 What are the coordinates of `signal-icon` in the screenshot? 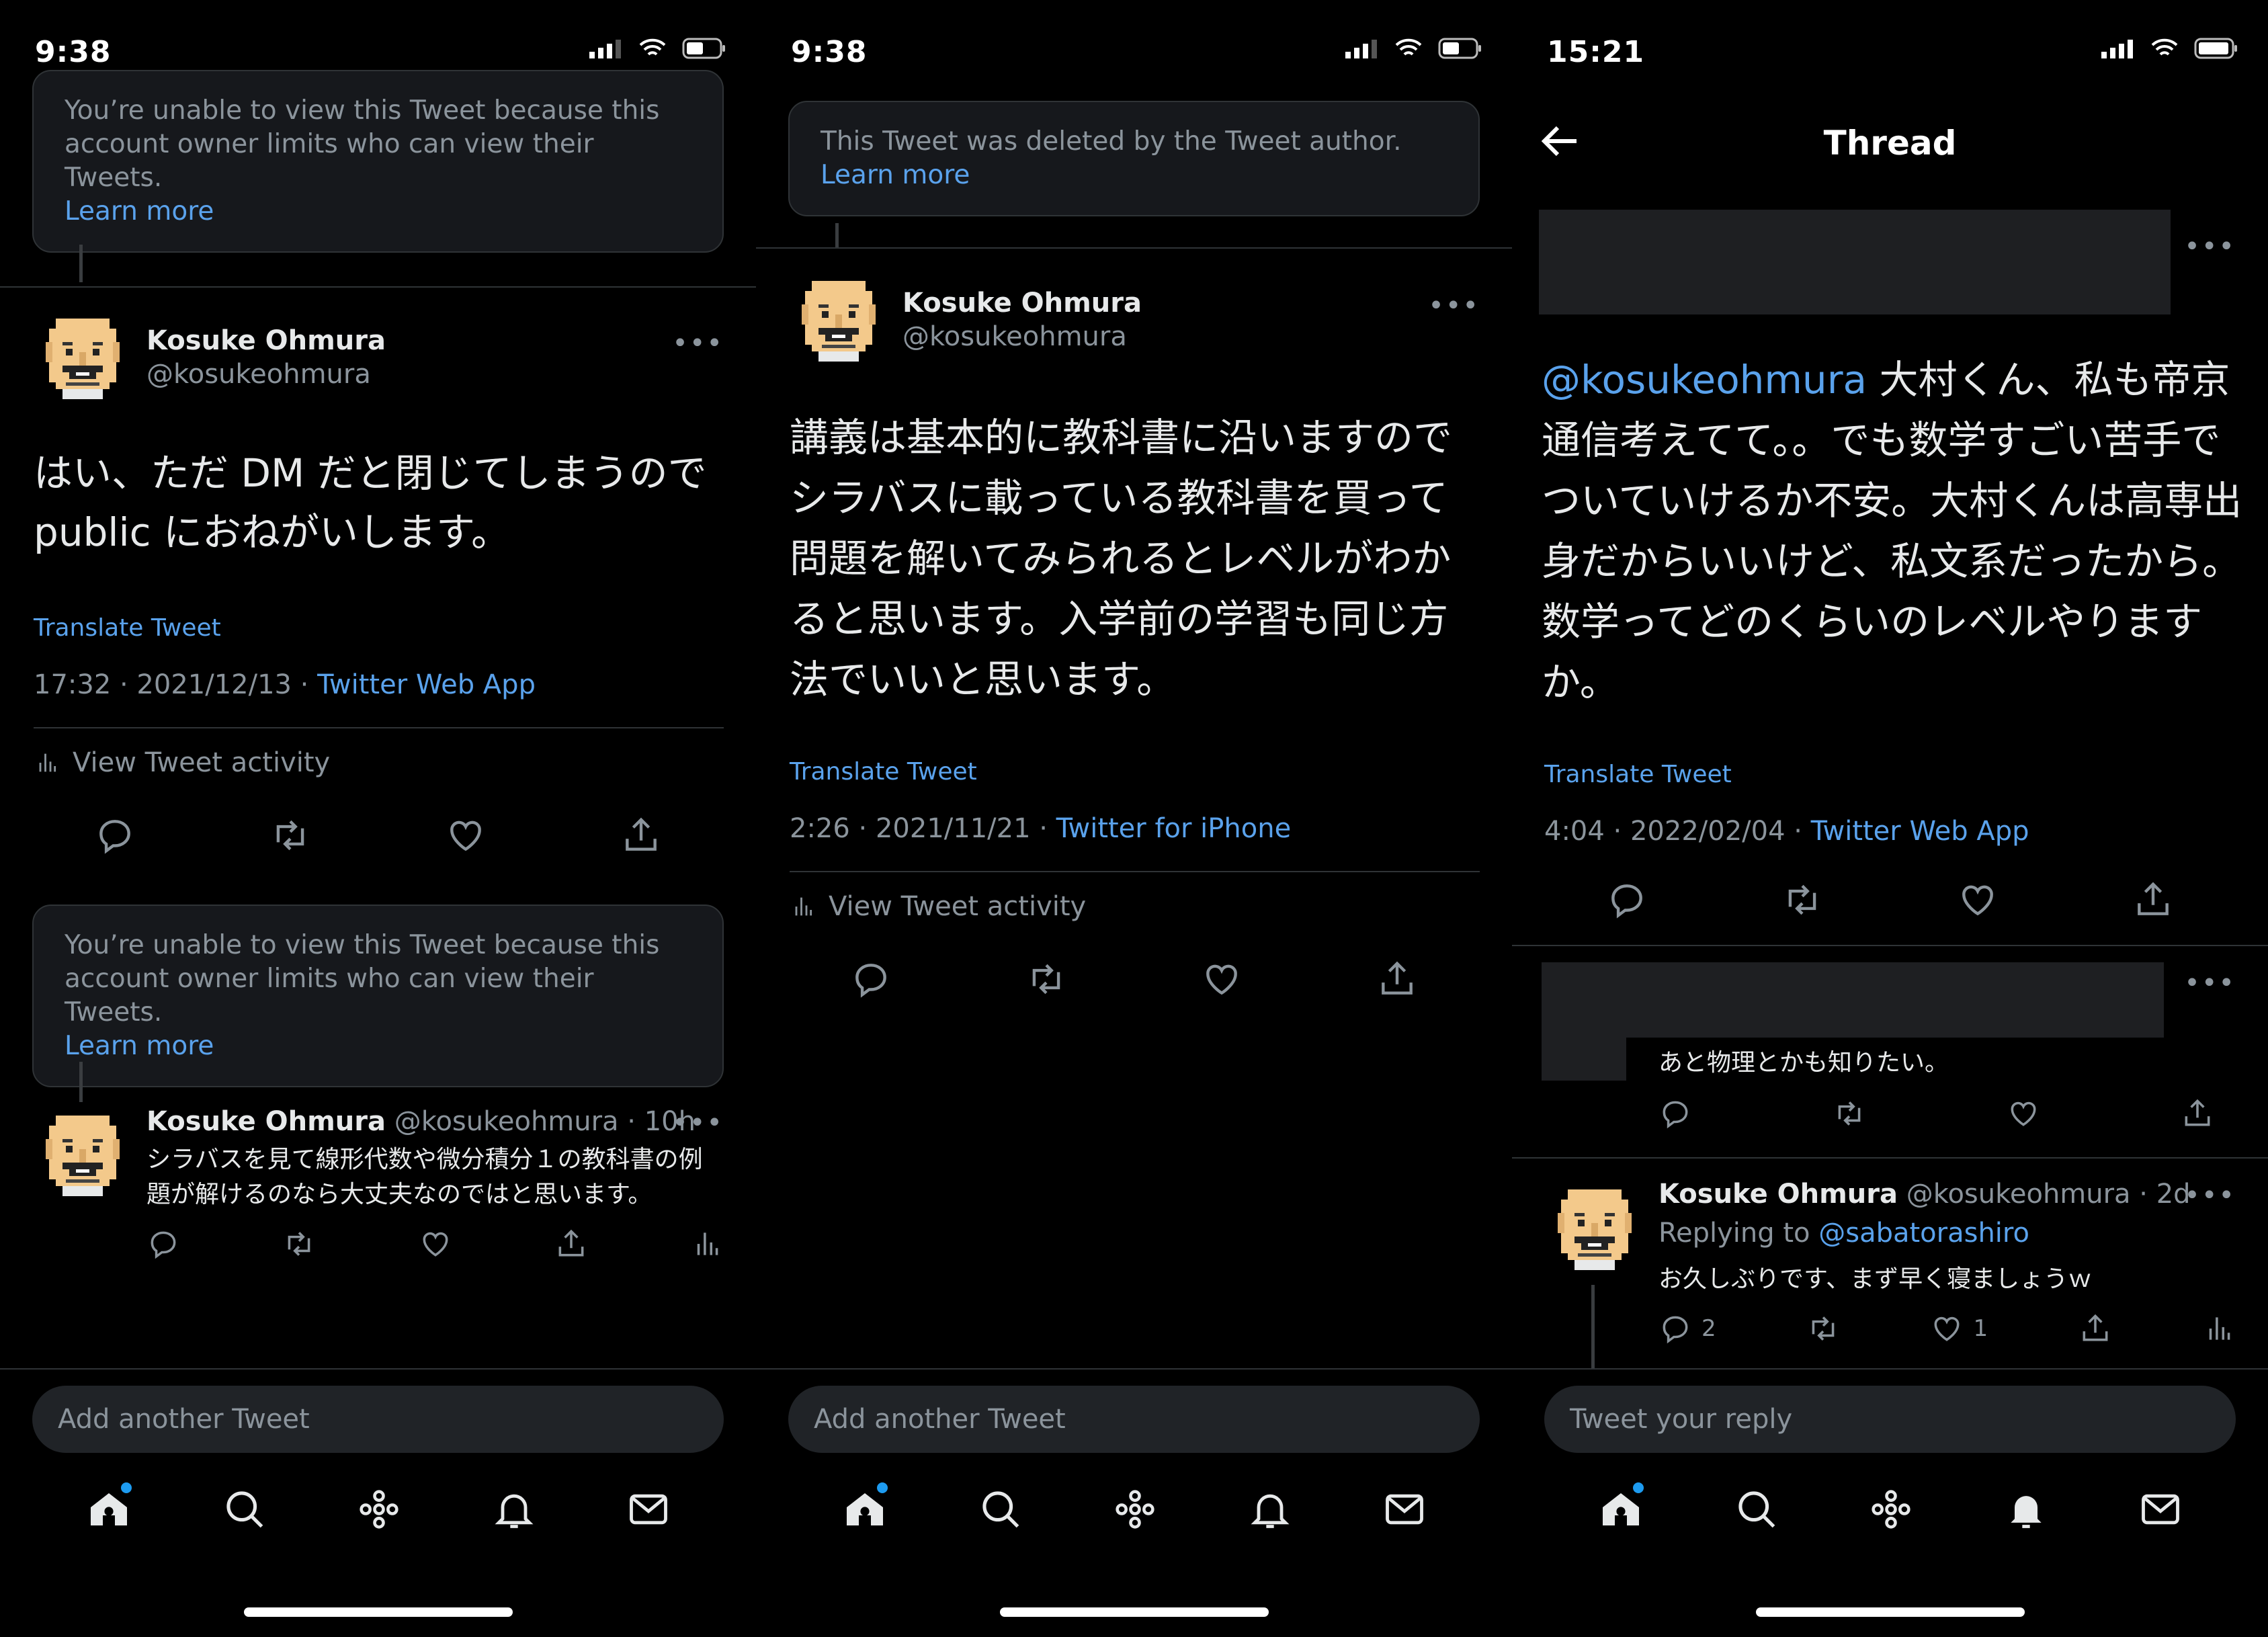 It's located at (2117, 49).